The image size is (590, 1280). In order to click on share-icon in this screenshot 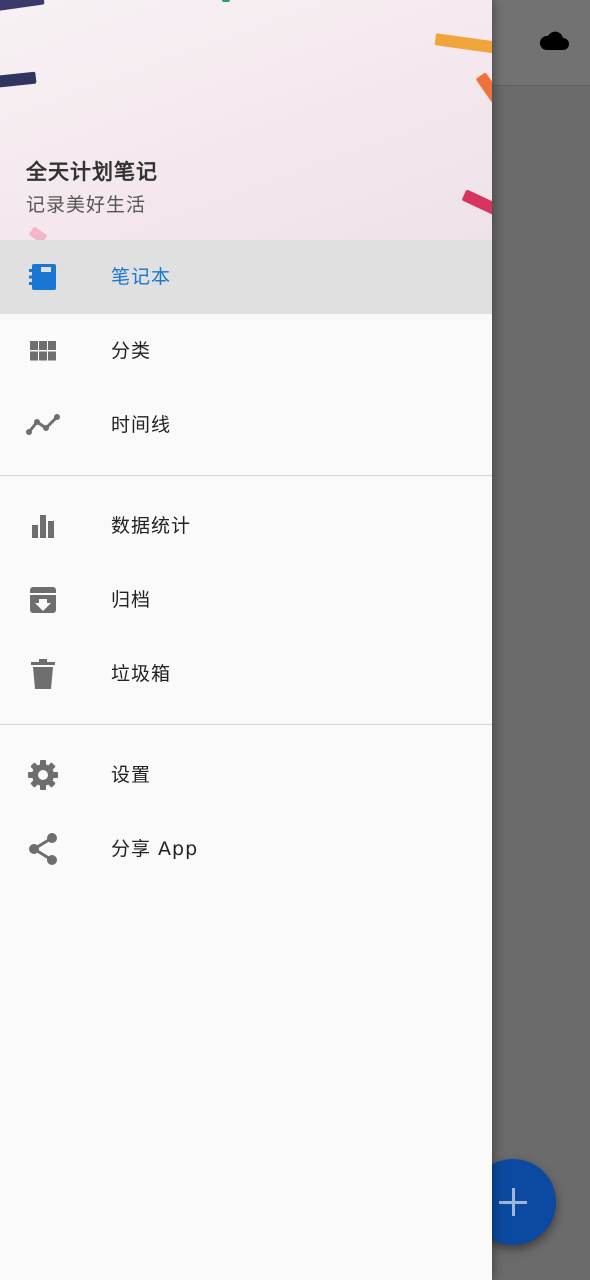, I will do `click(43, 849)`.